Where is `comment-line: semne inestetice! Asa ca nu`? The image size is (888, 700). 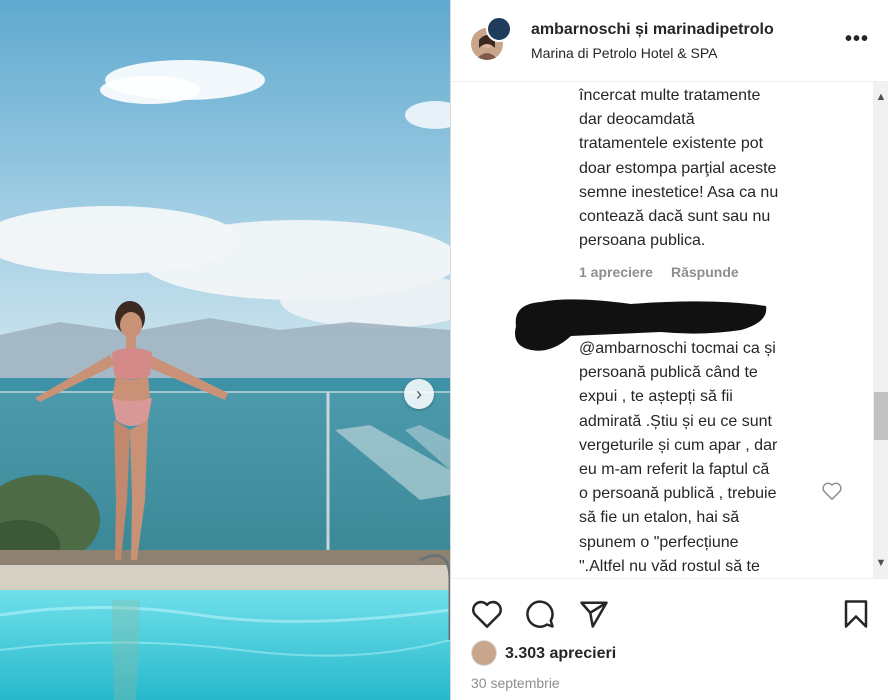 comment-line: semne inestetice! Asa ca nu is located at coordinates (679, 192).